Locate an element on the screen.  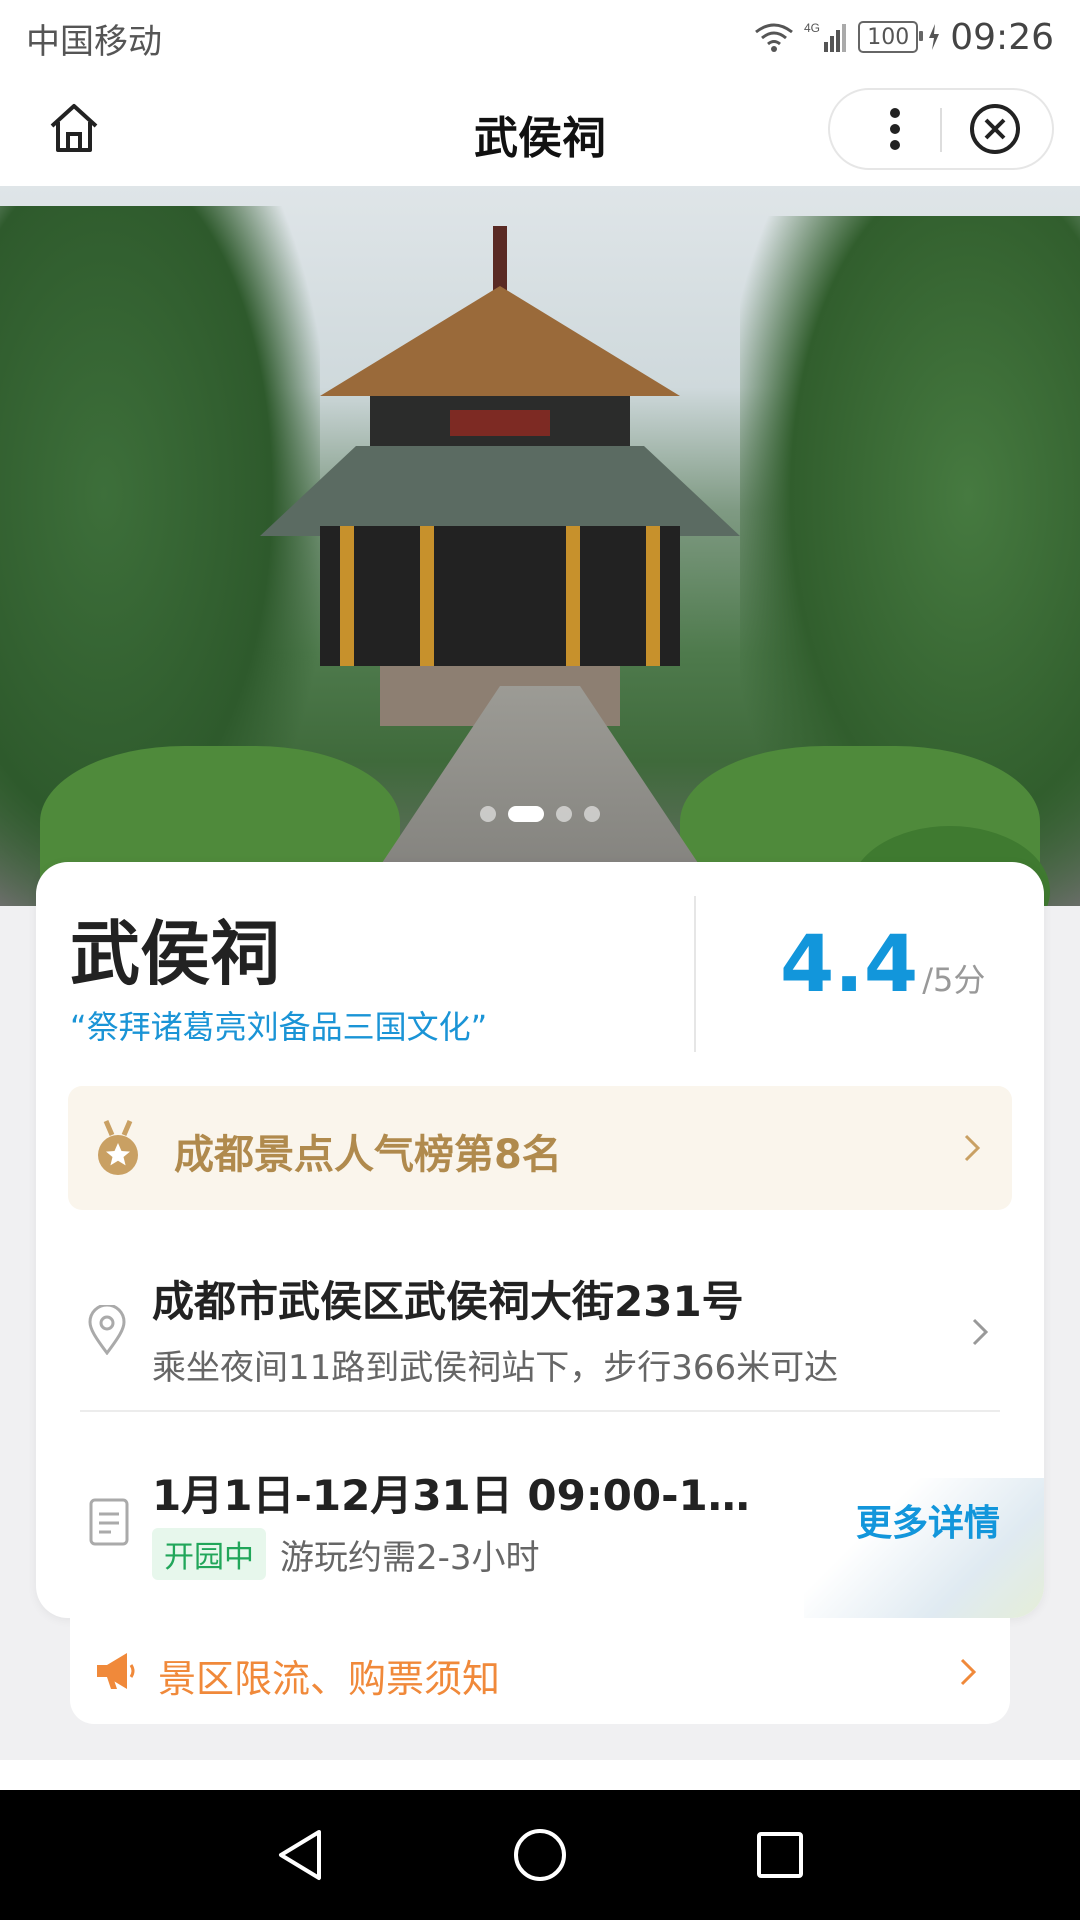
address-text: 成都市武侯区武侯祠大街231号 is located at coordinates (448, 1301).